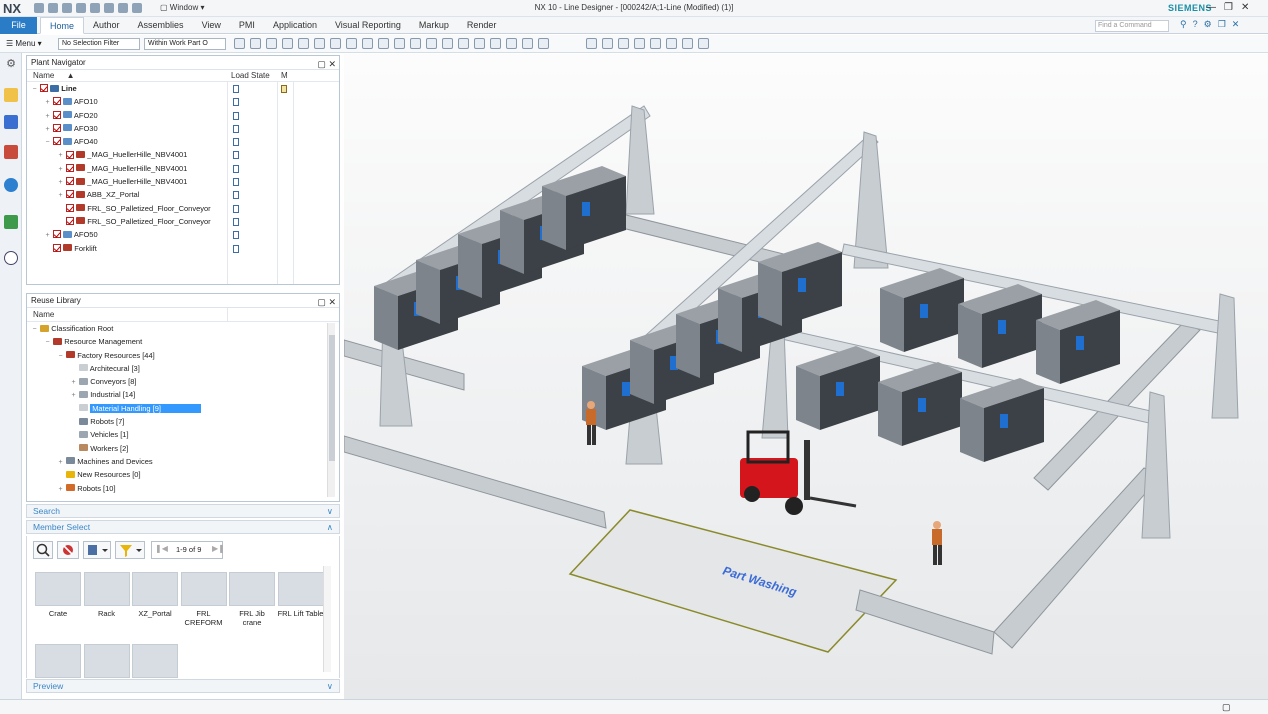 This screenshot has width=1268, height=714. I want to click on filter-dropdown, so click(130, 550).